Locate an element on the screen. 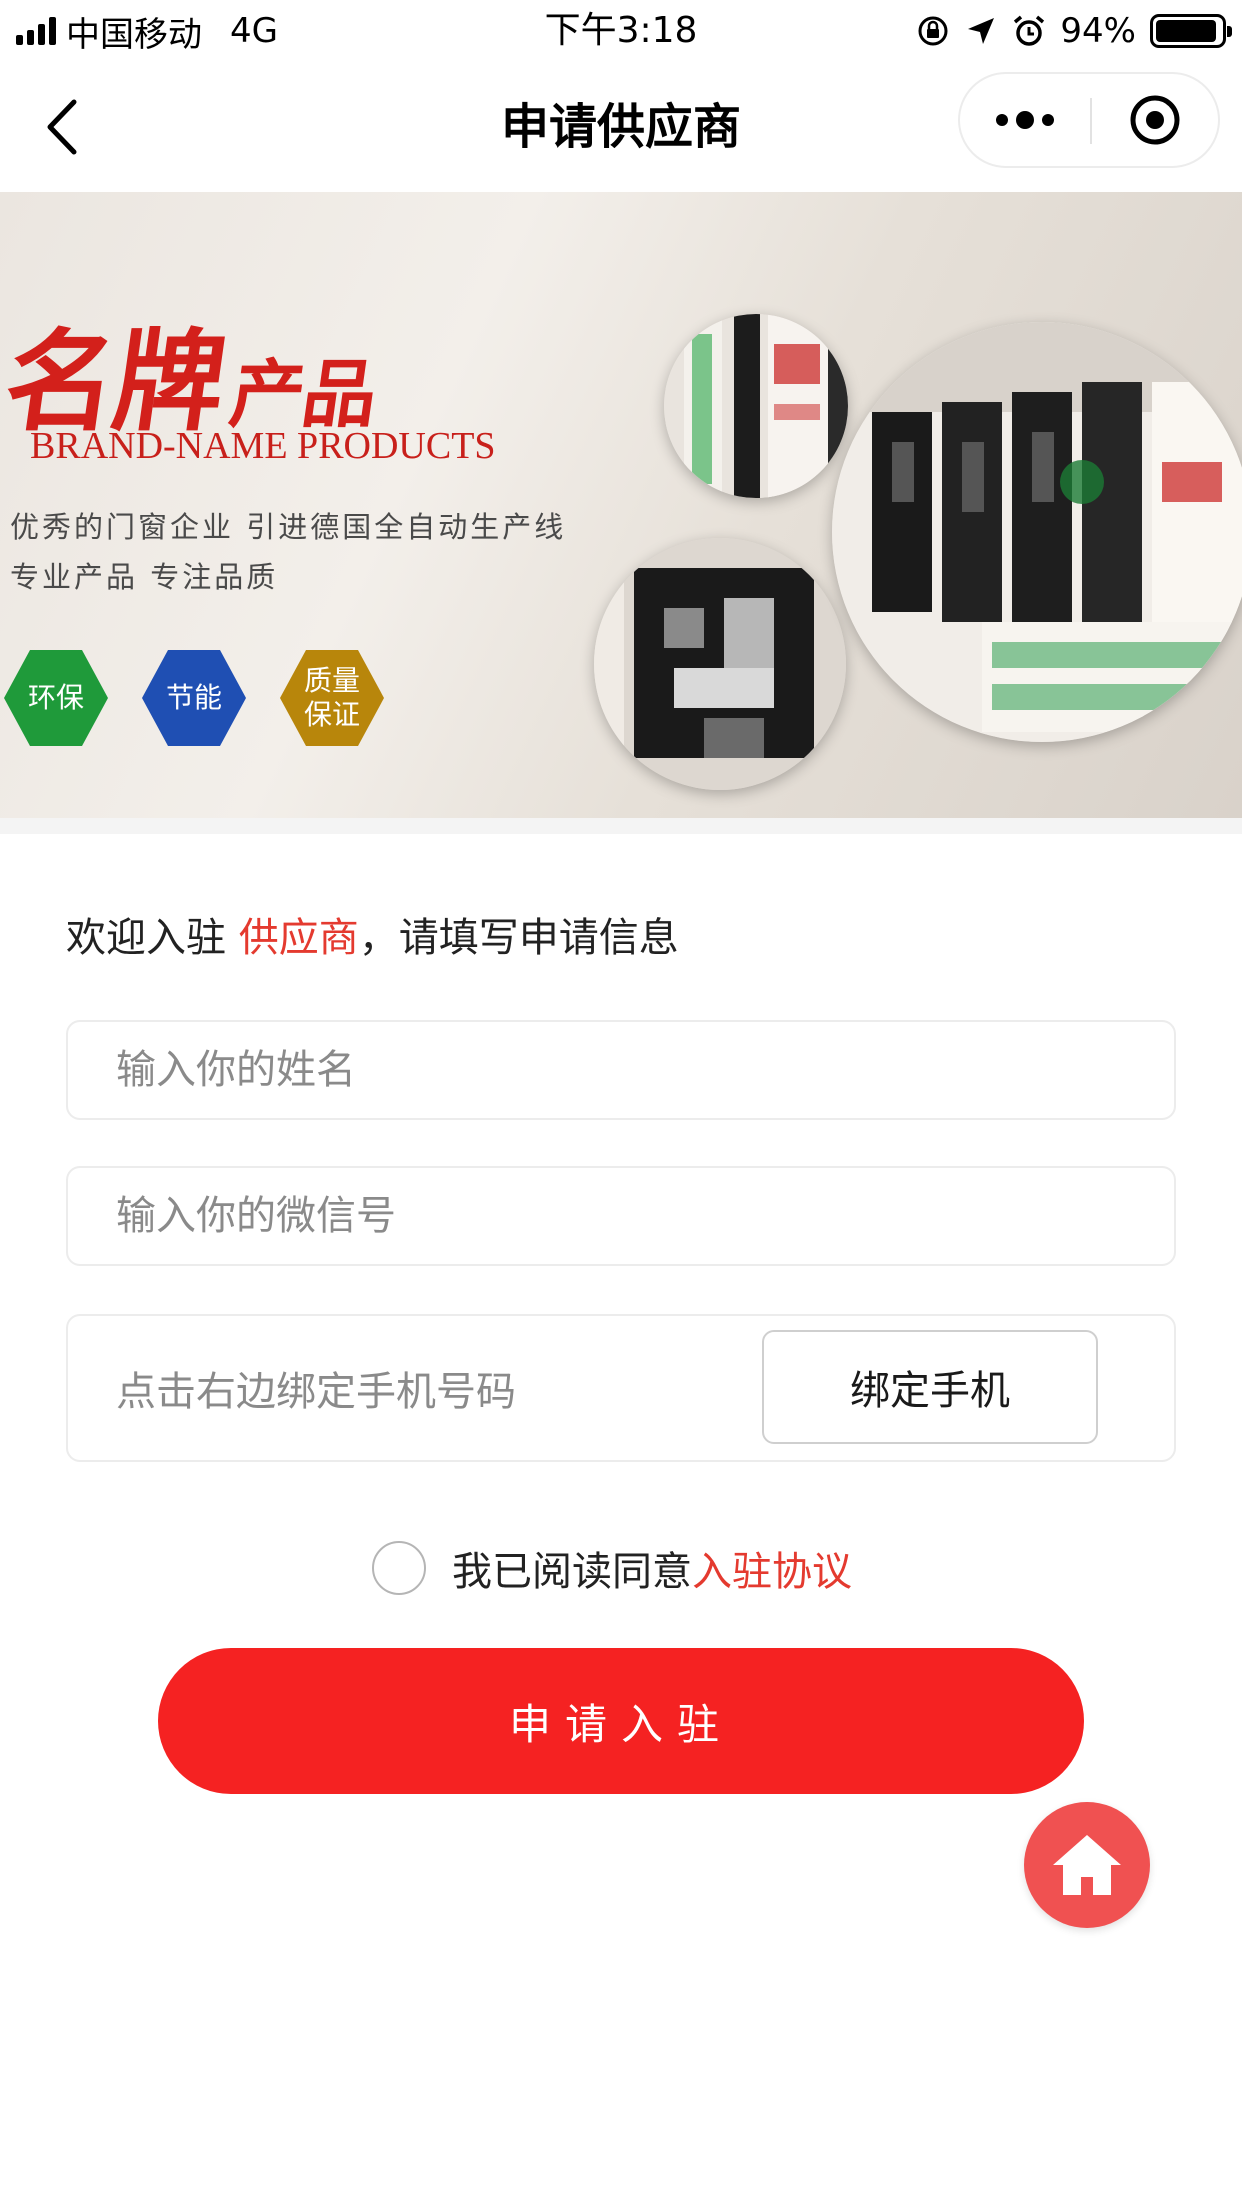 This screenshot has height=2208, width=1242. agree-text: 我已阅读同意 is located at coordinates (572, 1572).